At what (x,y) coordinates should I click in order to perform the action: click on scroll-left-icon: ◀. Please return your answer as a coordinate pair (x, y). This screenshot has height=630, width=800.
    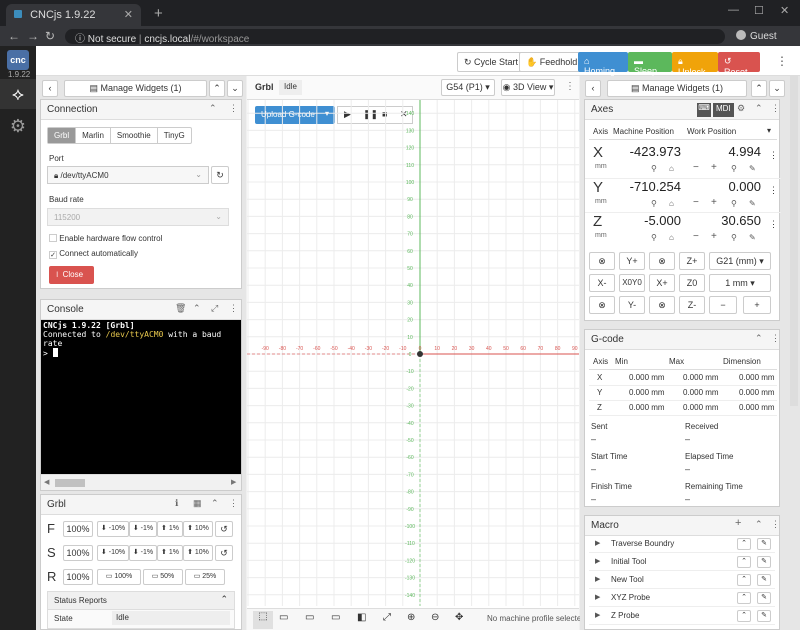
    Looking at the image, I should click on (46, 482).